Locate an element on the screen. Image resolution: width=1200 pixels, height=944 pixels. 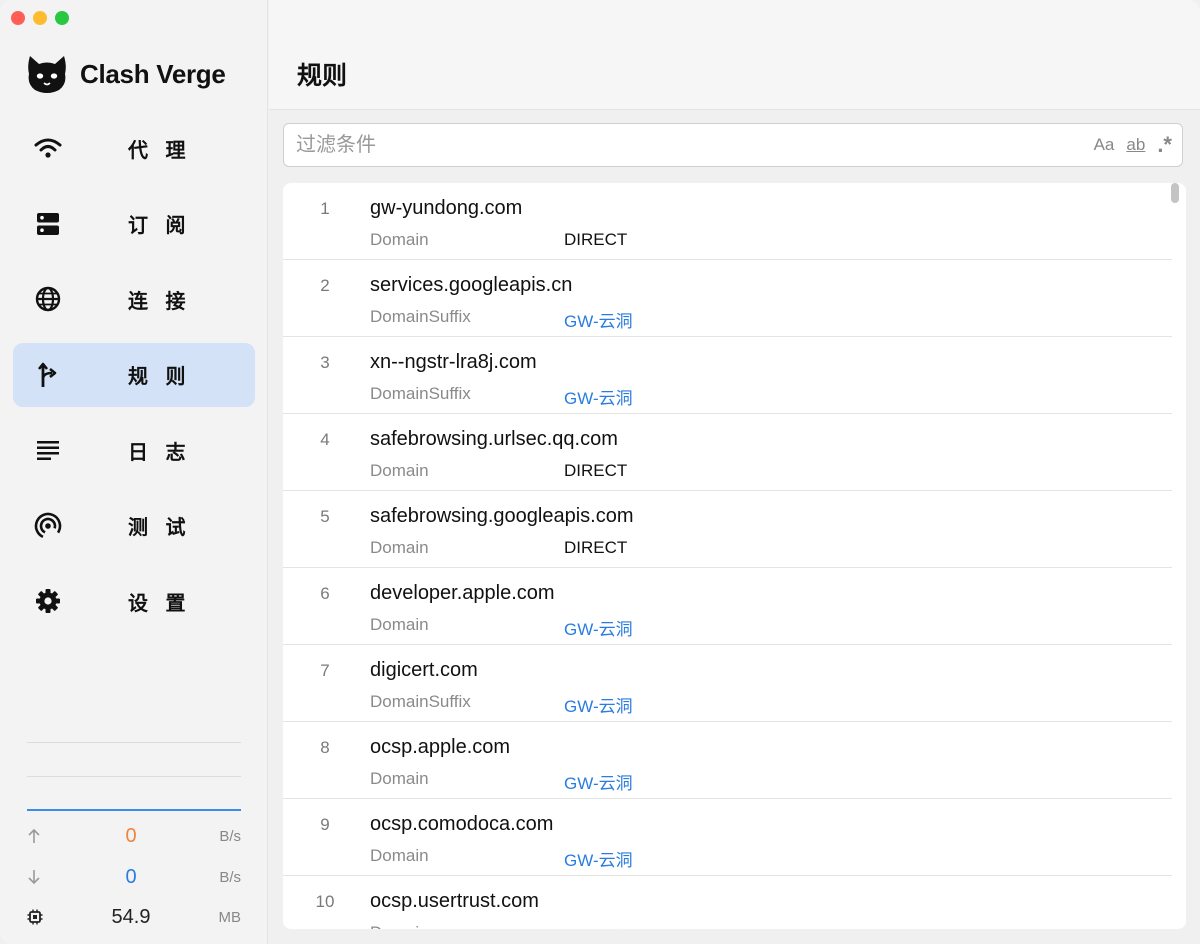
sidebar-item-test: 测 试 is located at coordinates (134, 526).